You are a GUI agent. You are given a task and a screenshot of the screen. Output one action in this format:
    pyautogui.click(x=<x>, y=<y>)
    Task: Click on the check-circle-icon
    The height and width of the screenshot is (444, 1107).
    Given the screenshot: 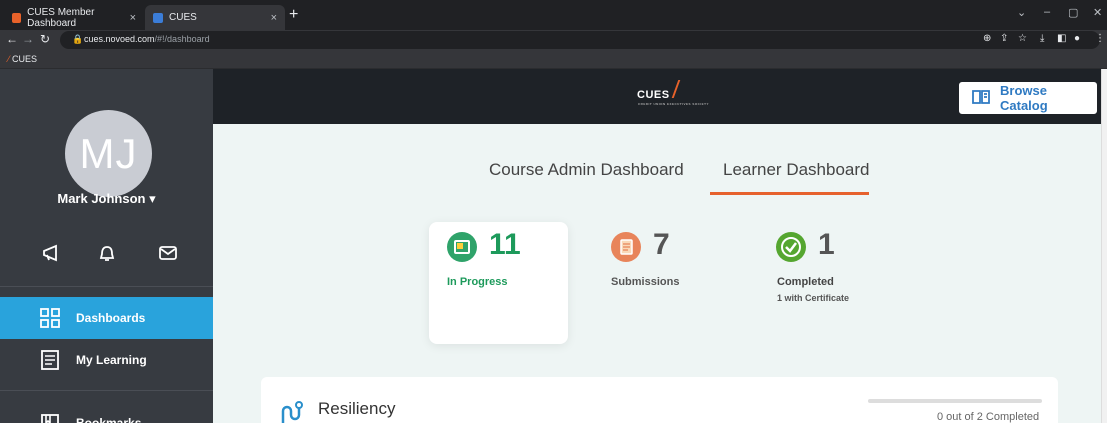 What is the action you would take?
    pyautogui.click(x=791, y=247)
    